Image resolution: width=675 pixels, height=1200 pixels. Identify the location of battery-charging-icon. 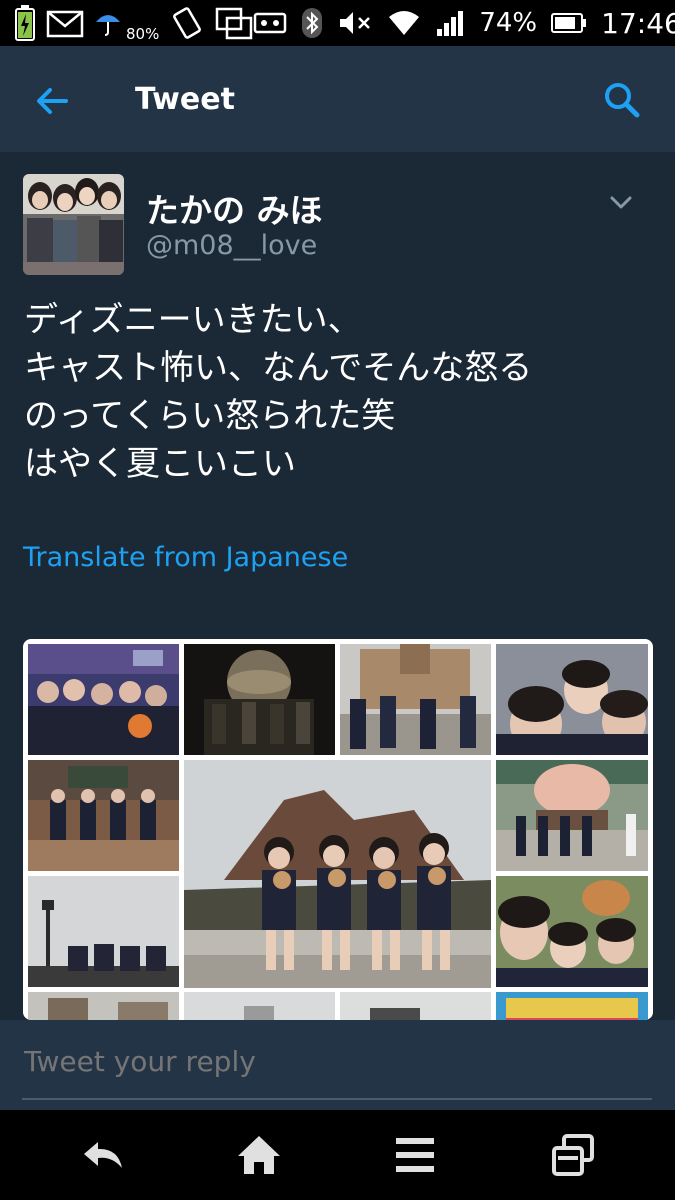
(25, 23).